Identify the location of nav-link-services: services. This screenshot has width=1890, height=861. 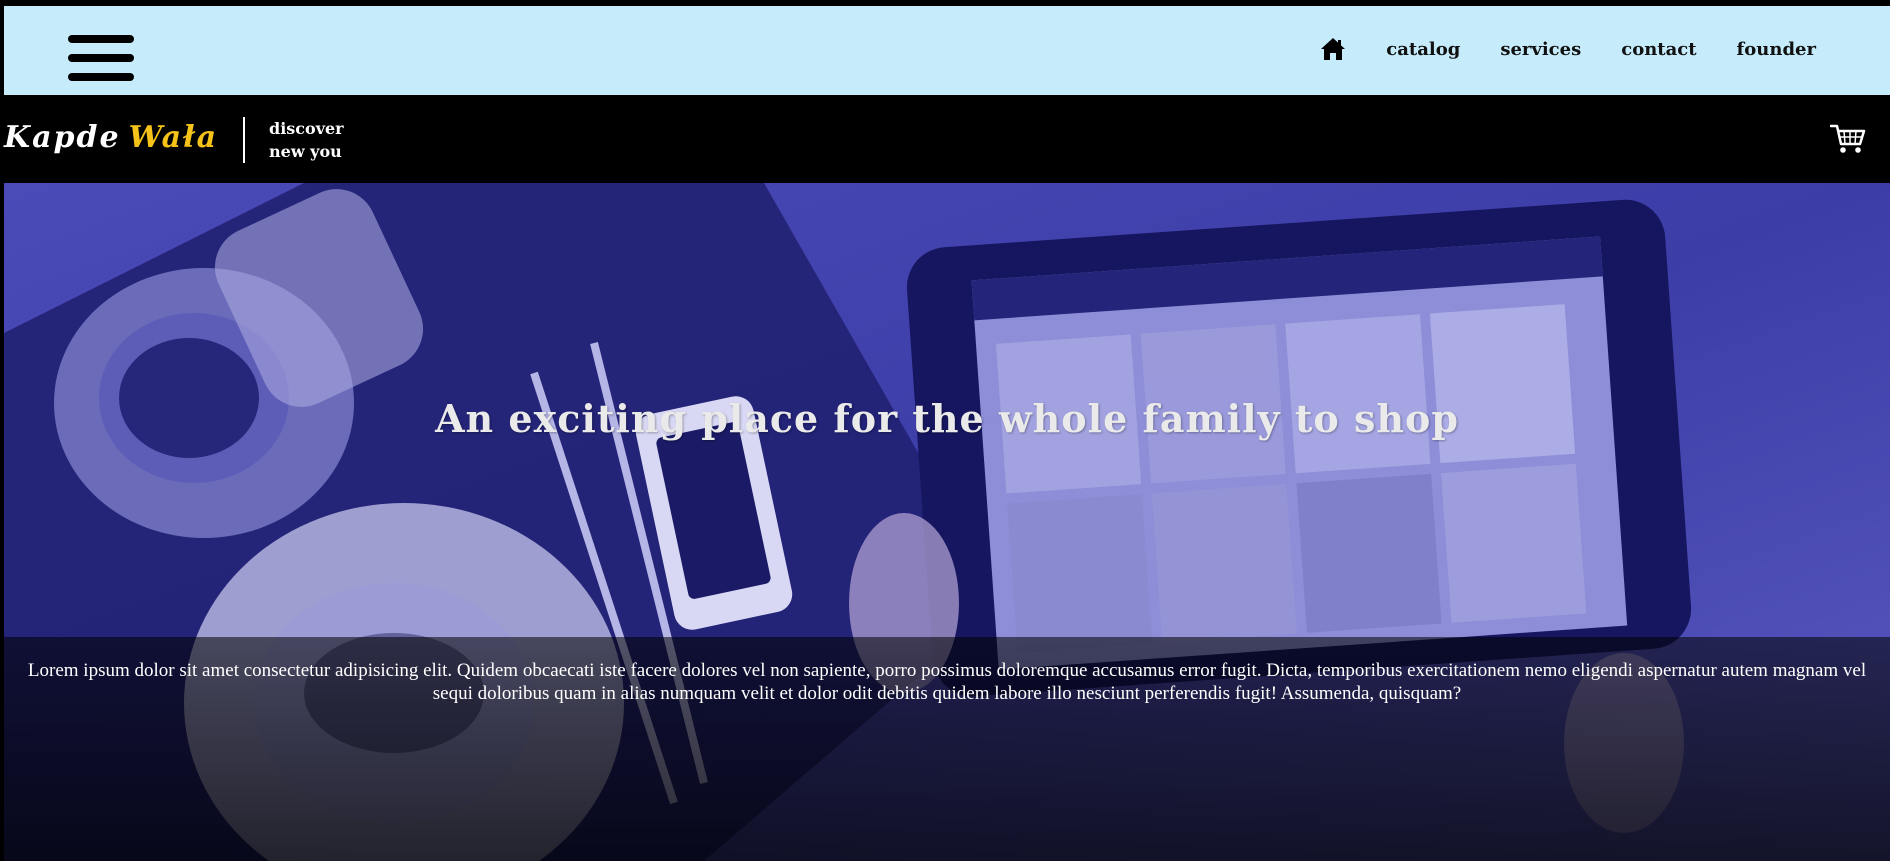
(1540, 49).